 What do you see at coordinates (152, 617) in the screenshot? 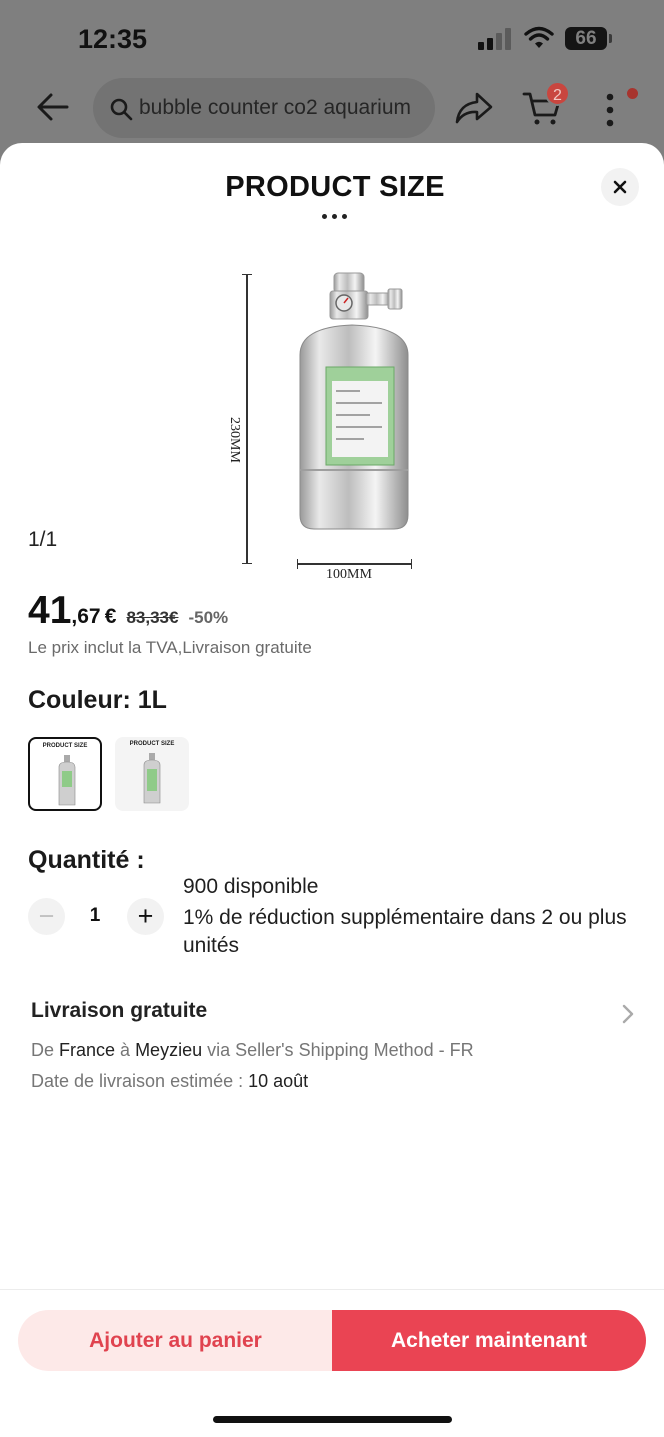
I see `original-price: 83,33€` at bounding box center [152, 617].